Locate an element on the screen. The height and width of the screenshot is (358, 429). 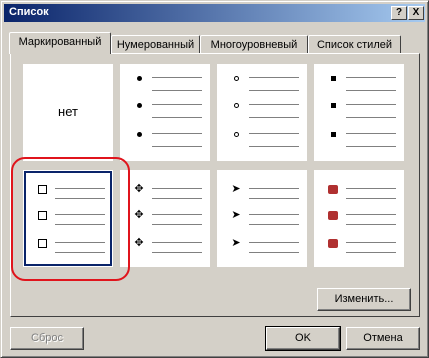
tab-outline-numbered: Многоуровневый is located at coordinates (254, 44).